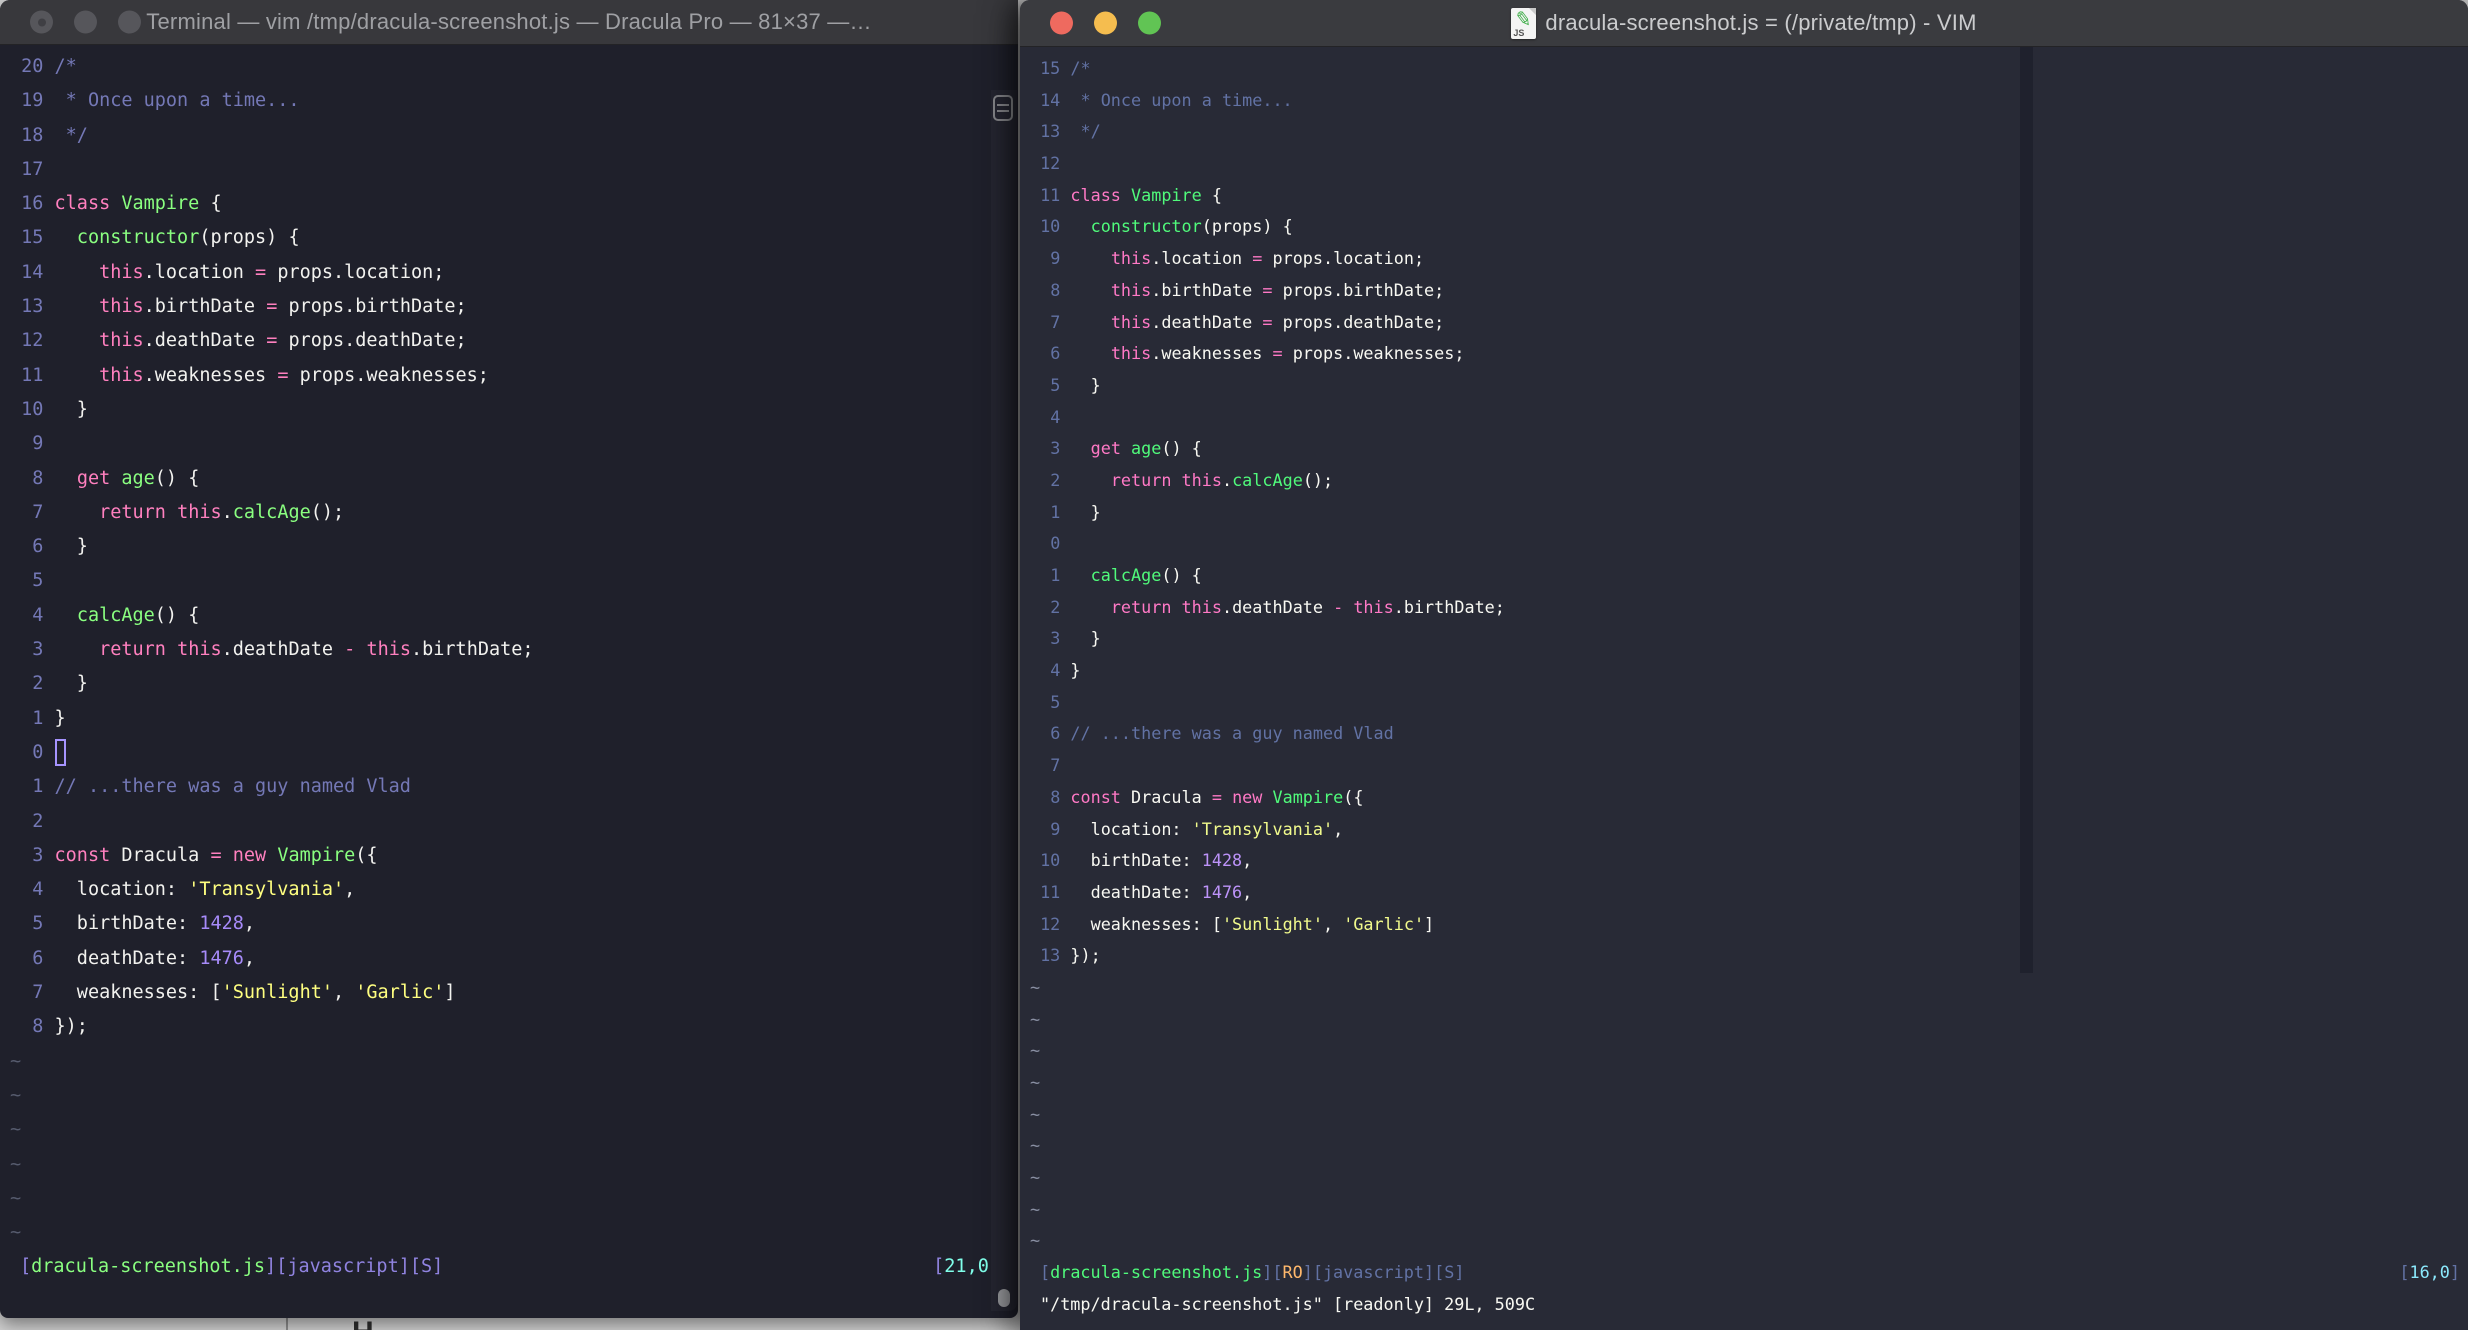 The width and height of the screenshot is (2468, 1330). I want to click on vim-command-line, so click(510, 1301).